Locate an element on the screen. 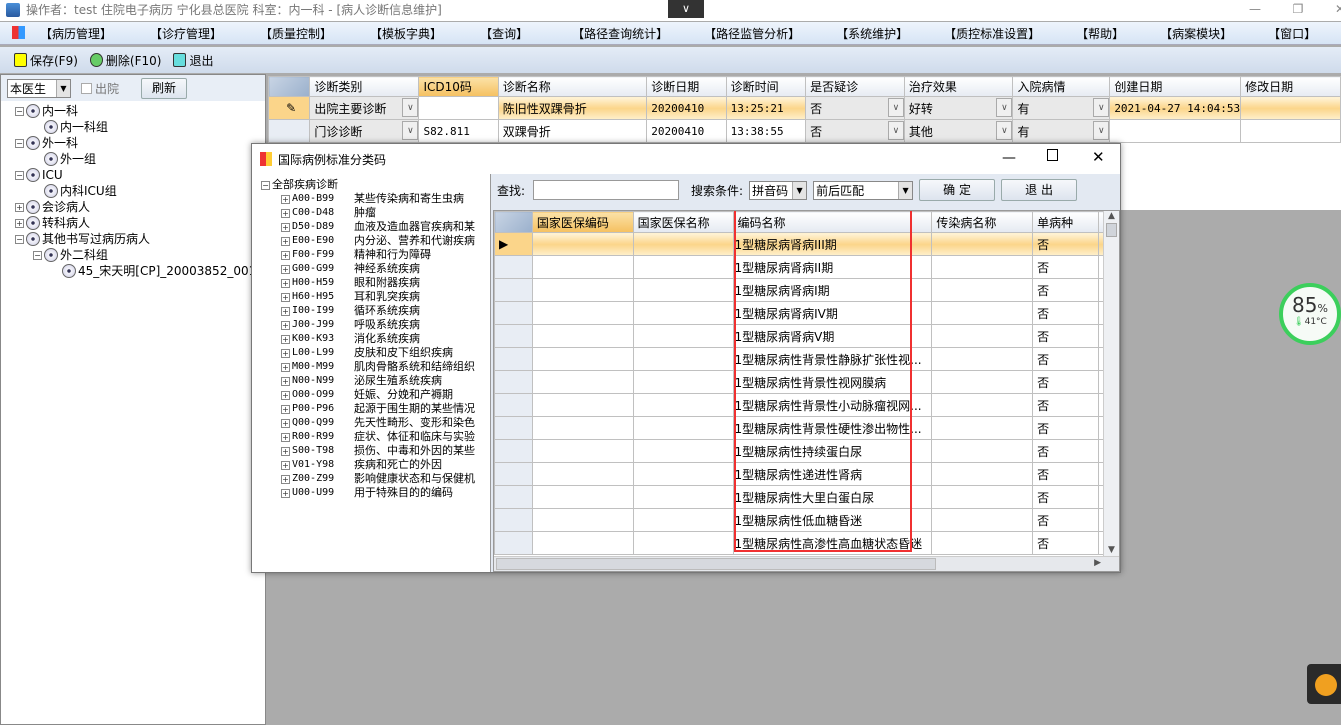 Image resolution: width=1341 pixels, height=725 pixels. tree-node: 45_宋天明[CP]_20003852_001_ is located at coordinates (140, 271).